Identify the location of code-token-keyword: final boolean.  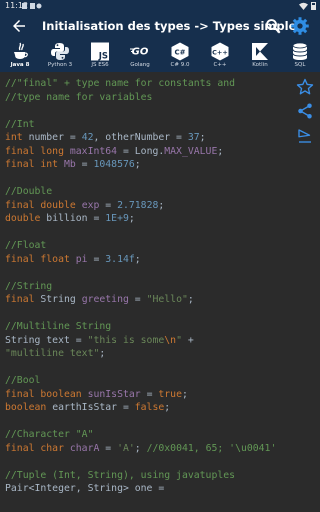
(46, 394).